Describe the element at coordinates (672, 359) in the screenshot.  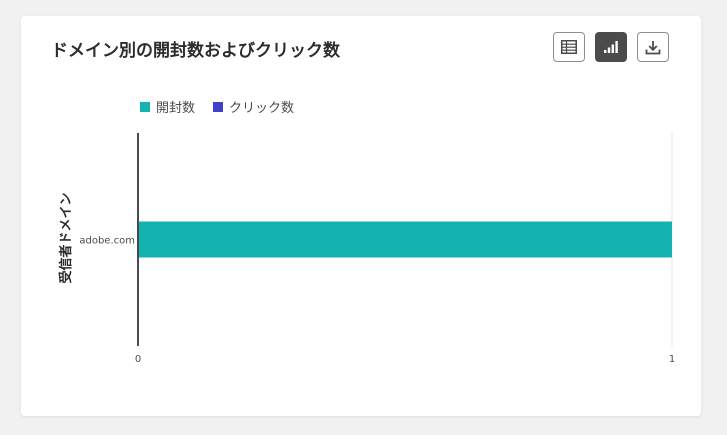
I see `x-tick-label: 1` at that location.